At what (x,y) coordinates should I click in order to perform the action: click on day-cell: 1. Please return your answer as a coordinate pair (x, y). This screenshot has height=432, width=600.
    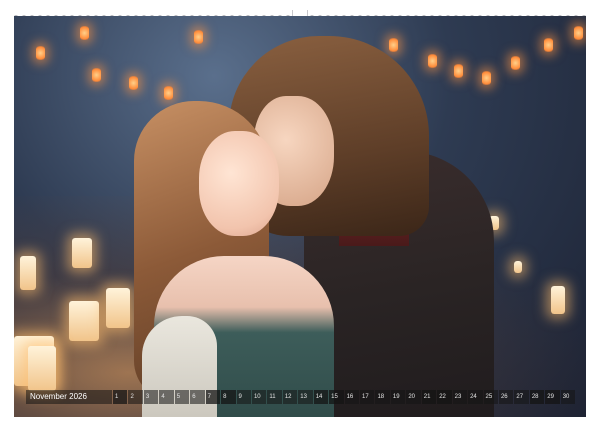
    Looking at the image, I should click on (120, 397).